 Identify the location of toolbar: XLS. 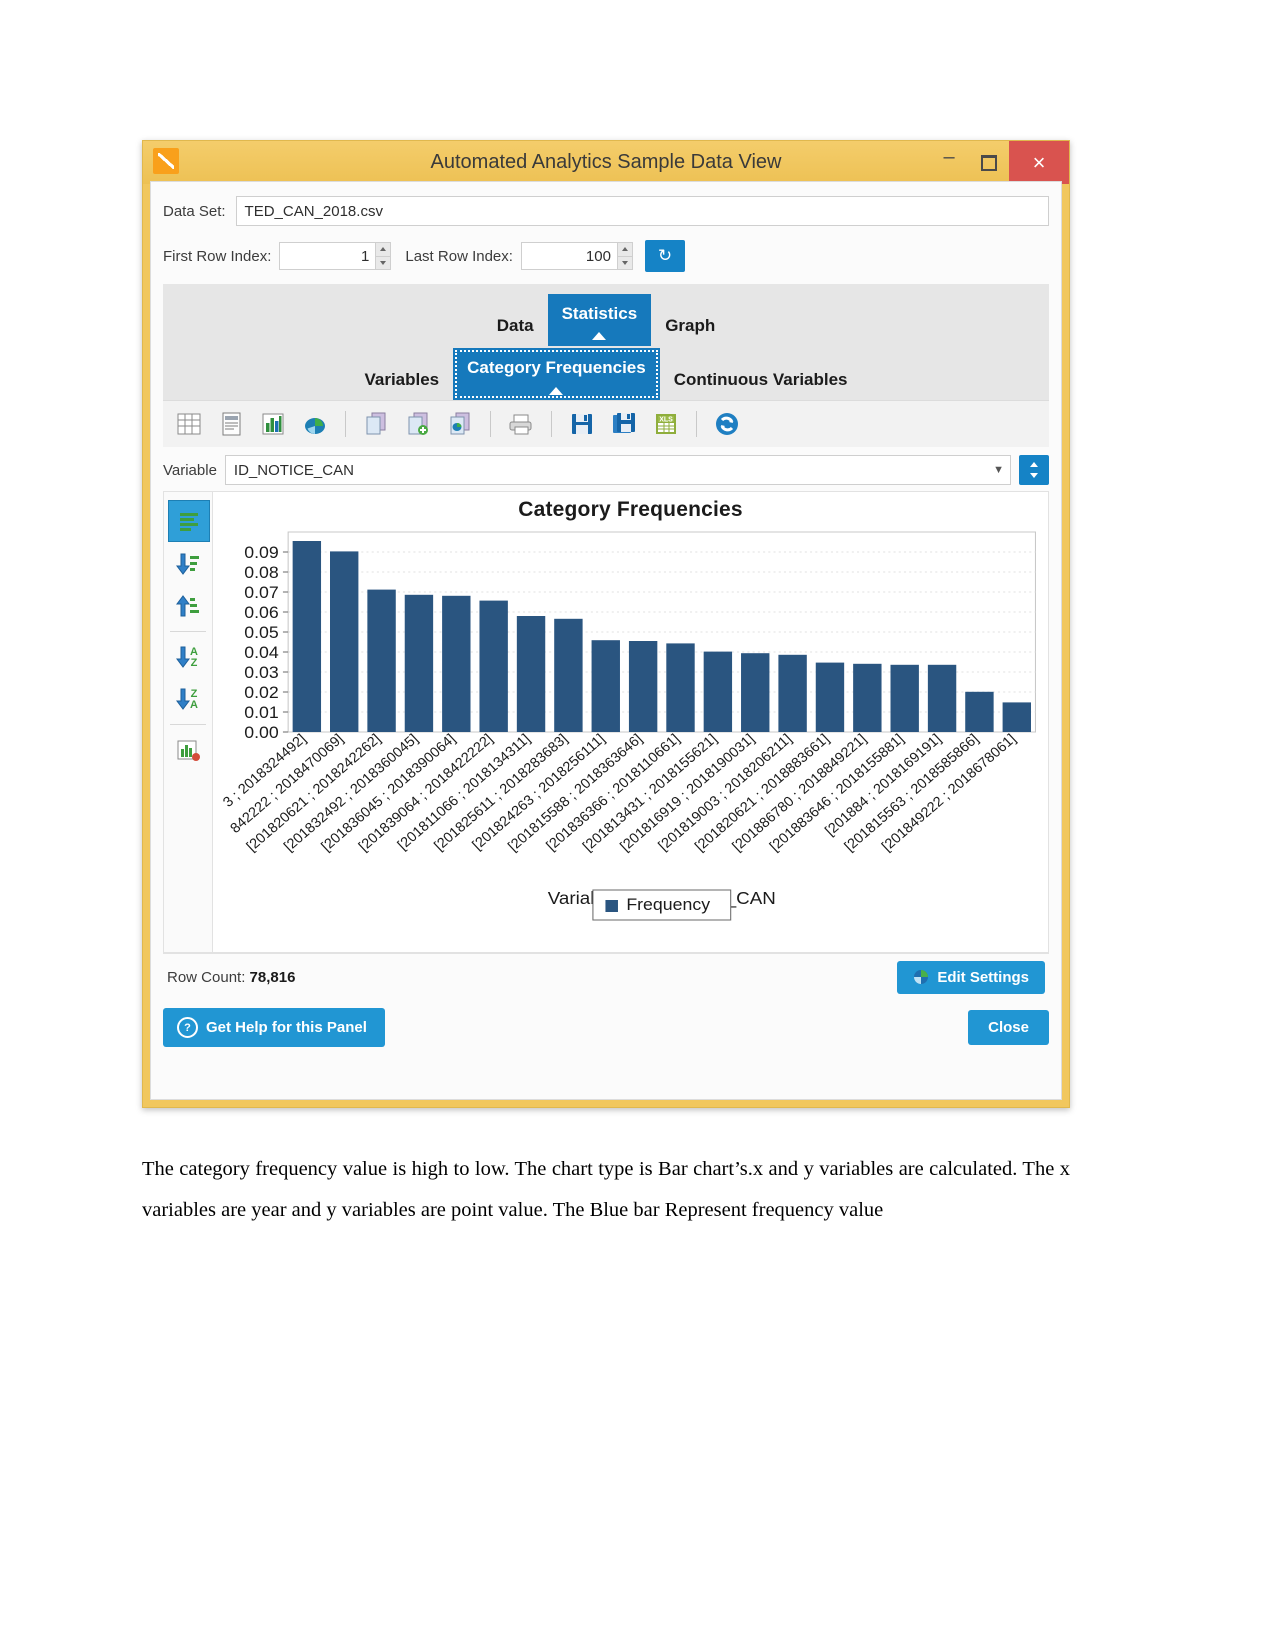
(606, 423).